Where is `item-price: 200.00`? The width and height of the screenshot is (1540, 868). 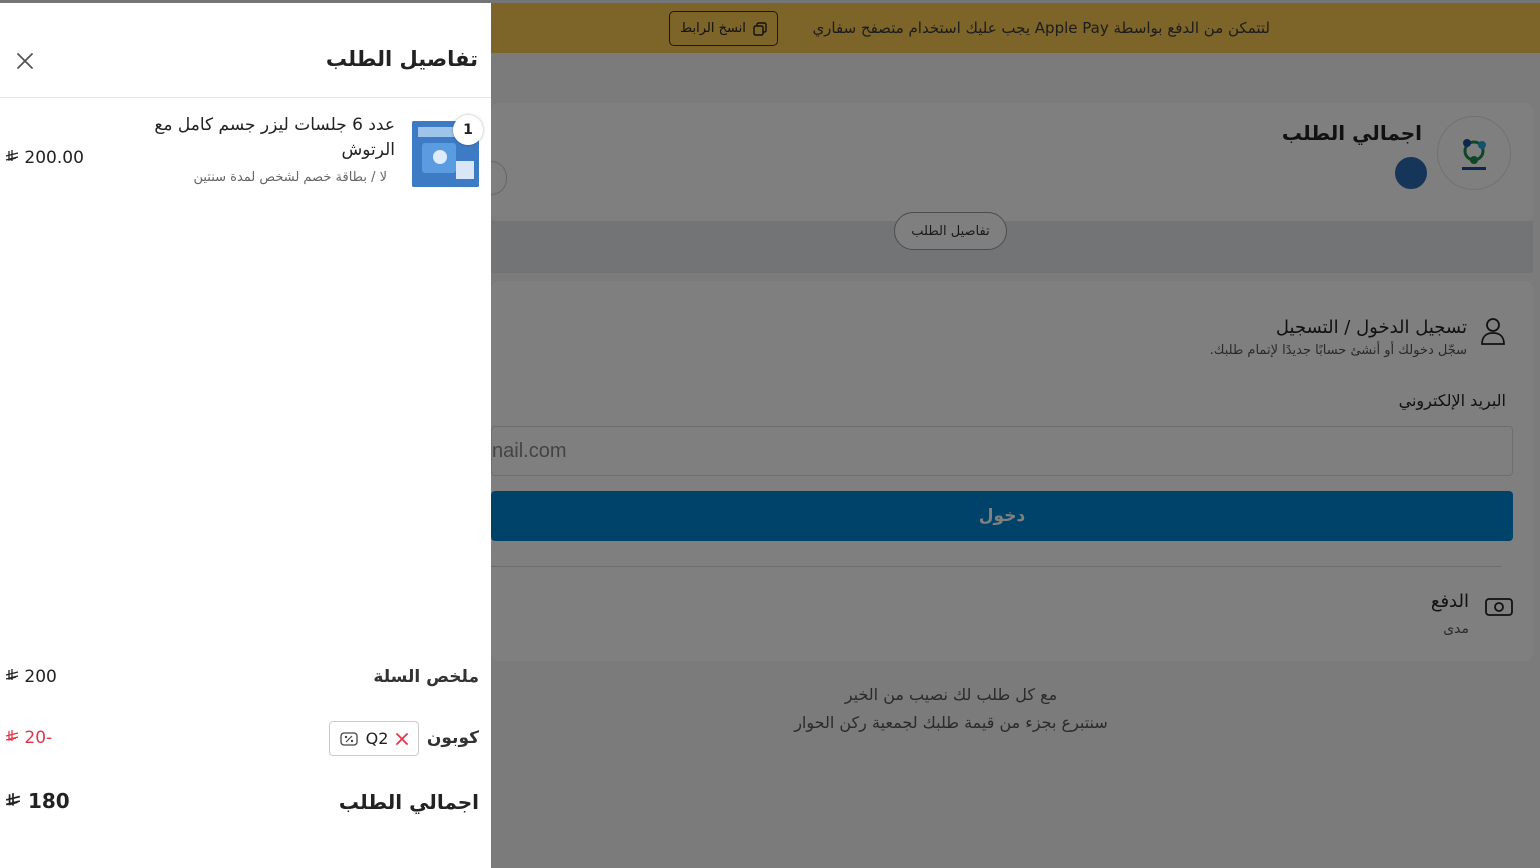
item-price: 200.00 is located at coordinates (44, 158).